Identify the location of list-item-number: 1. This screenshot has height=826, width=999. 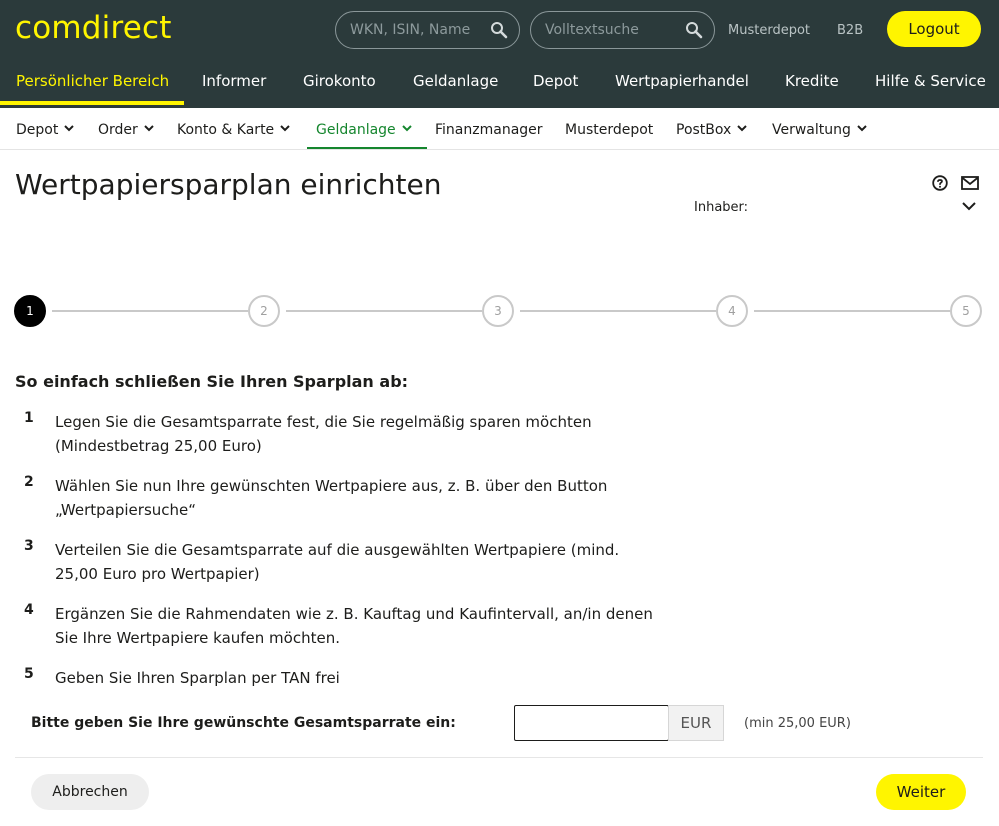
(29, 418).